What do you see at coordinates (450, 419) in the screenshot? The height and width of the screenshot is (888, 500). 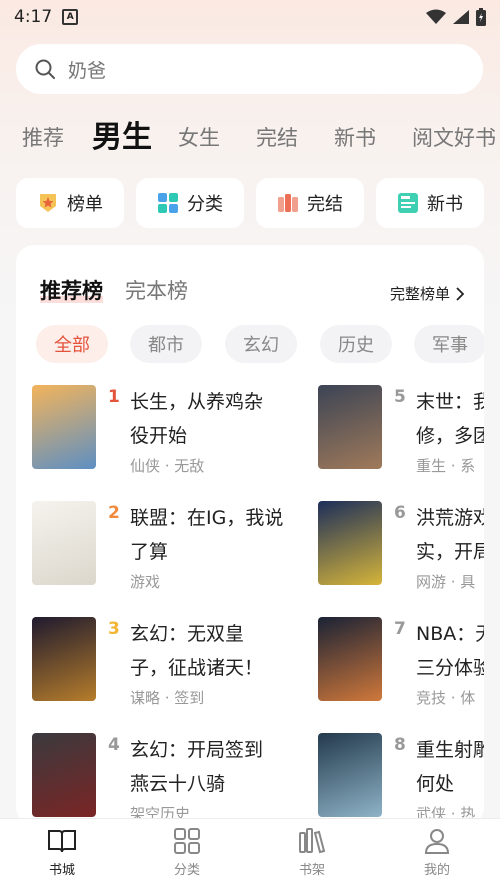 I see `book-title: 末世：我 修，多团` at bounding box center [450, 419].